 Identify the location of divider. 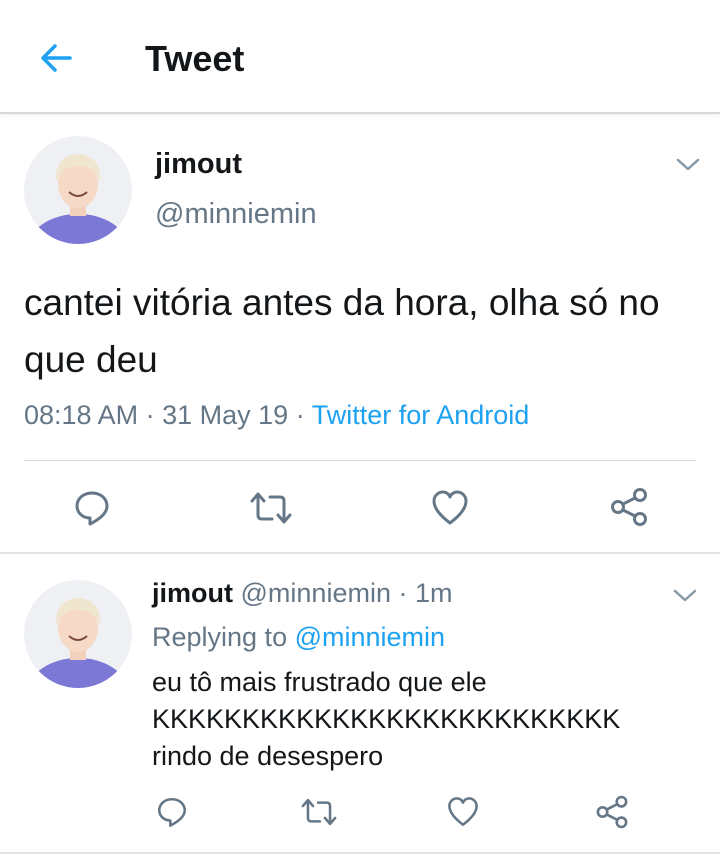
(360, 460).